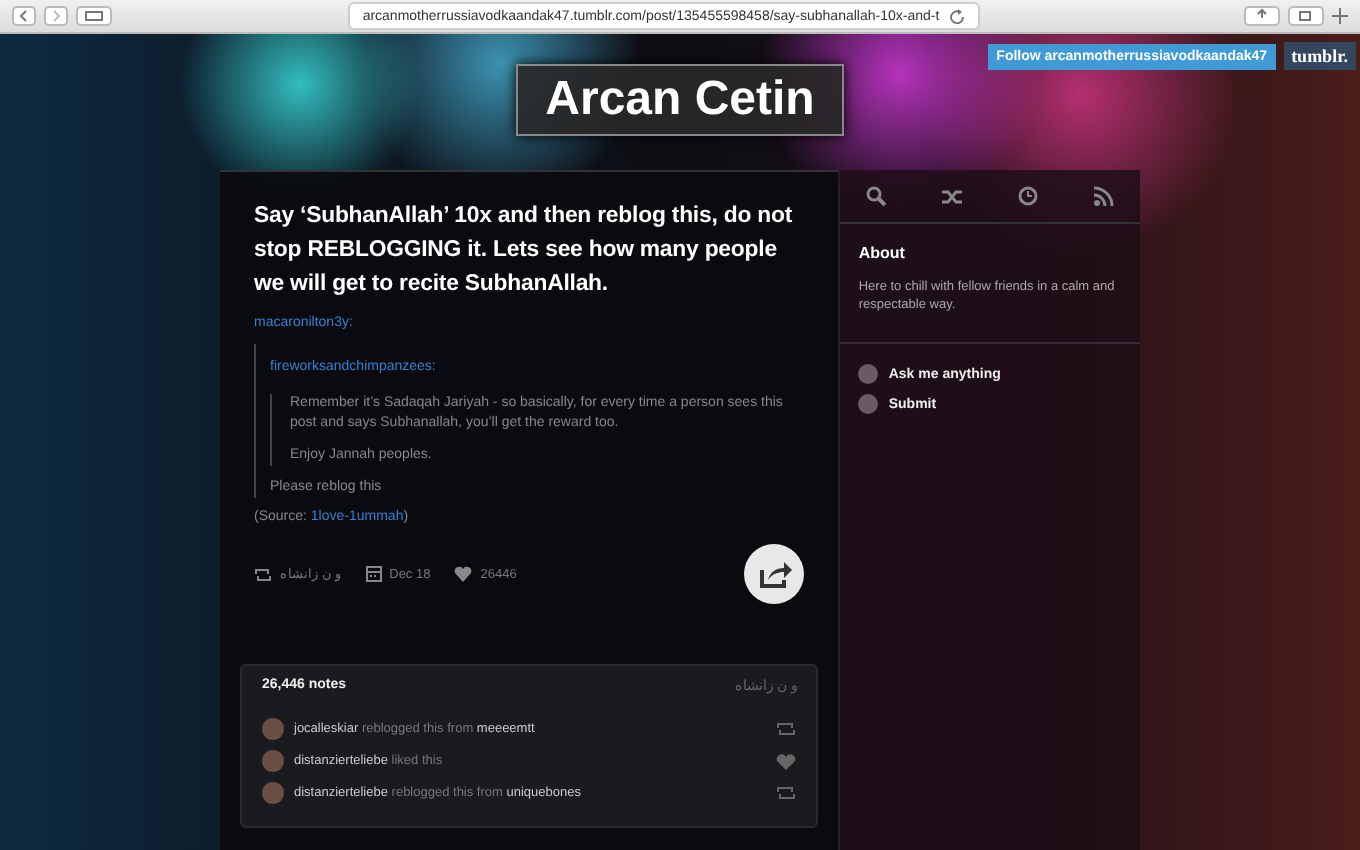  Describe the element at coordinates (373, 574) in the screenshot. I see `calendar-icon` at that location.